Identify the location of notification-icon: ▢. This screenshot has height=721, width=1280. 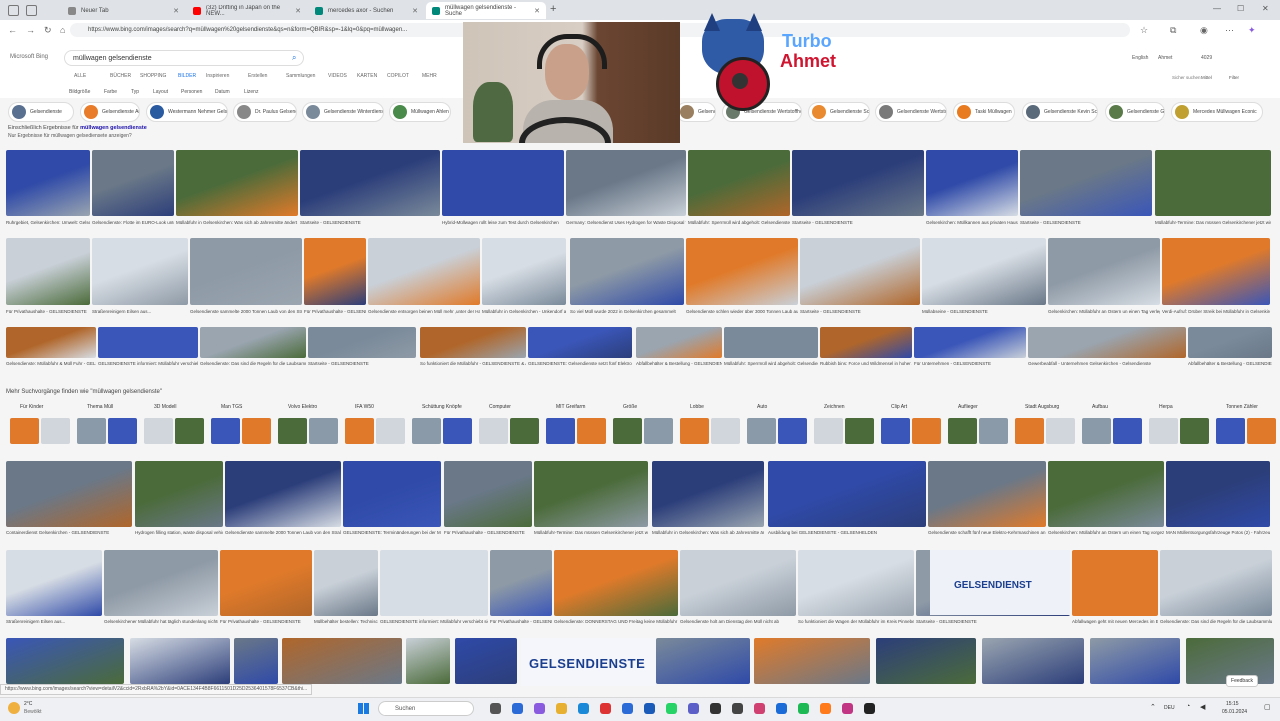
(1267, 707).